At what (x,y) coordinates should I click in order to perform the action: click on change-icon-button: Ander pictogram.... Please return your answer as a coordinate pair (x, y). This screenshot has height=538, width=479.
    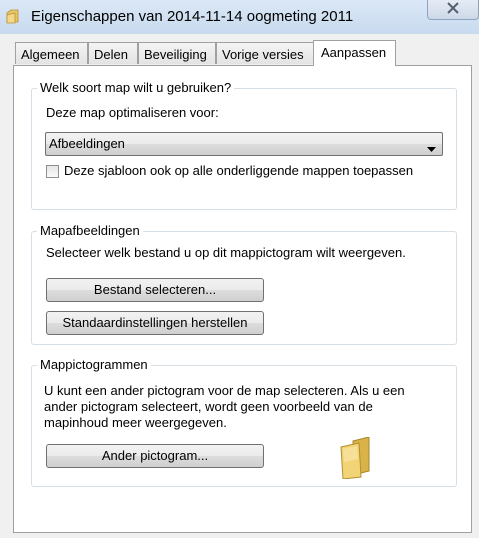
    Looking at the image, I should click on (155, 456).